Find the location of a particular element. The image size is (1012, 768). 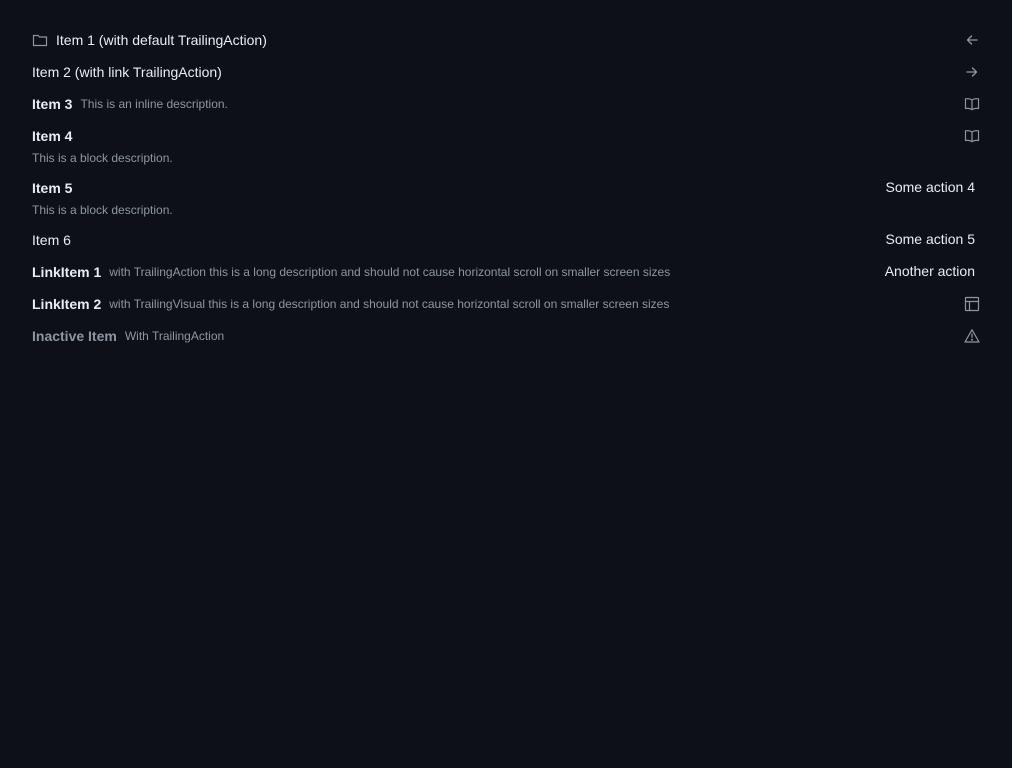

item-label: Item 1 (with default TrailingAction) is located at coordinates (161, 40).